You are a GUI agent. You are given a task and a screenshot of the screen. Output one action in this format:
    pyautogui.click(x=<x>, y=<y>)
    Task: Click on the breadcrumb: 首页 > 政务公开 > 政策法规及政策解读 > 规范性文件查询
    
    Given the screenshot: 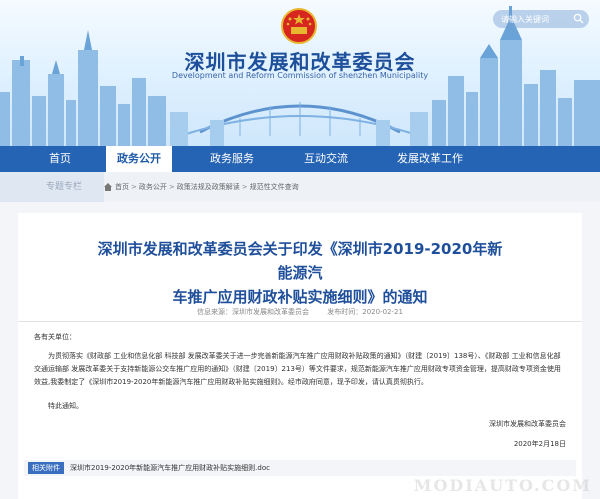 What is the action you would take?
    pyautogui.click(x=207, y=187)
    